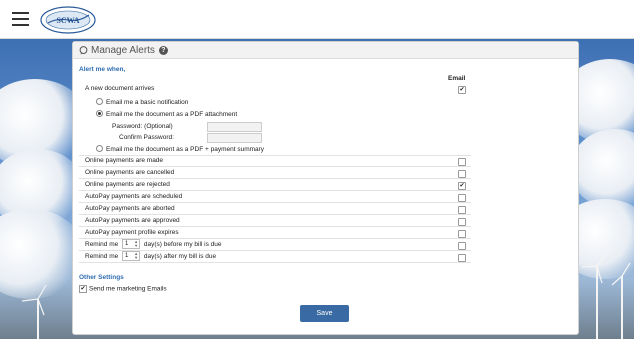 The width and height of the screenshot is (634, 339). I want to click on checkbox-autopay-scheduled, so click(462, 198).